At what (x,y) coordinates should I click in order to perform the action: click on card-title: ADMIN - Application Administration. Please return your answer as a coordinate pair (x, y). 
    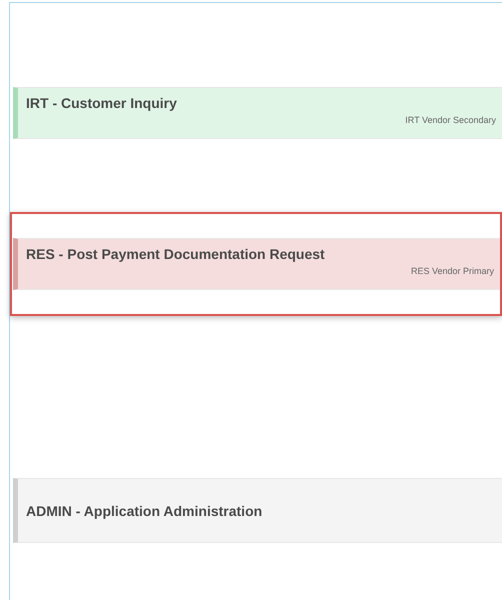
    Looking at the image, I should click on (145, 511).